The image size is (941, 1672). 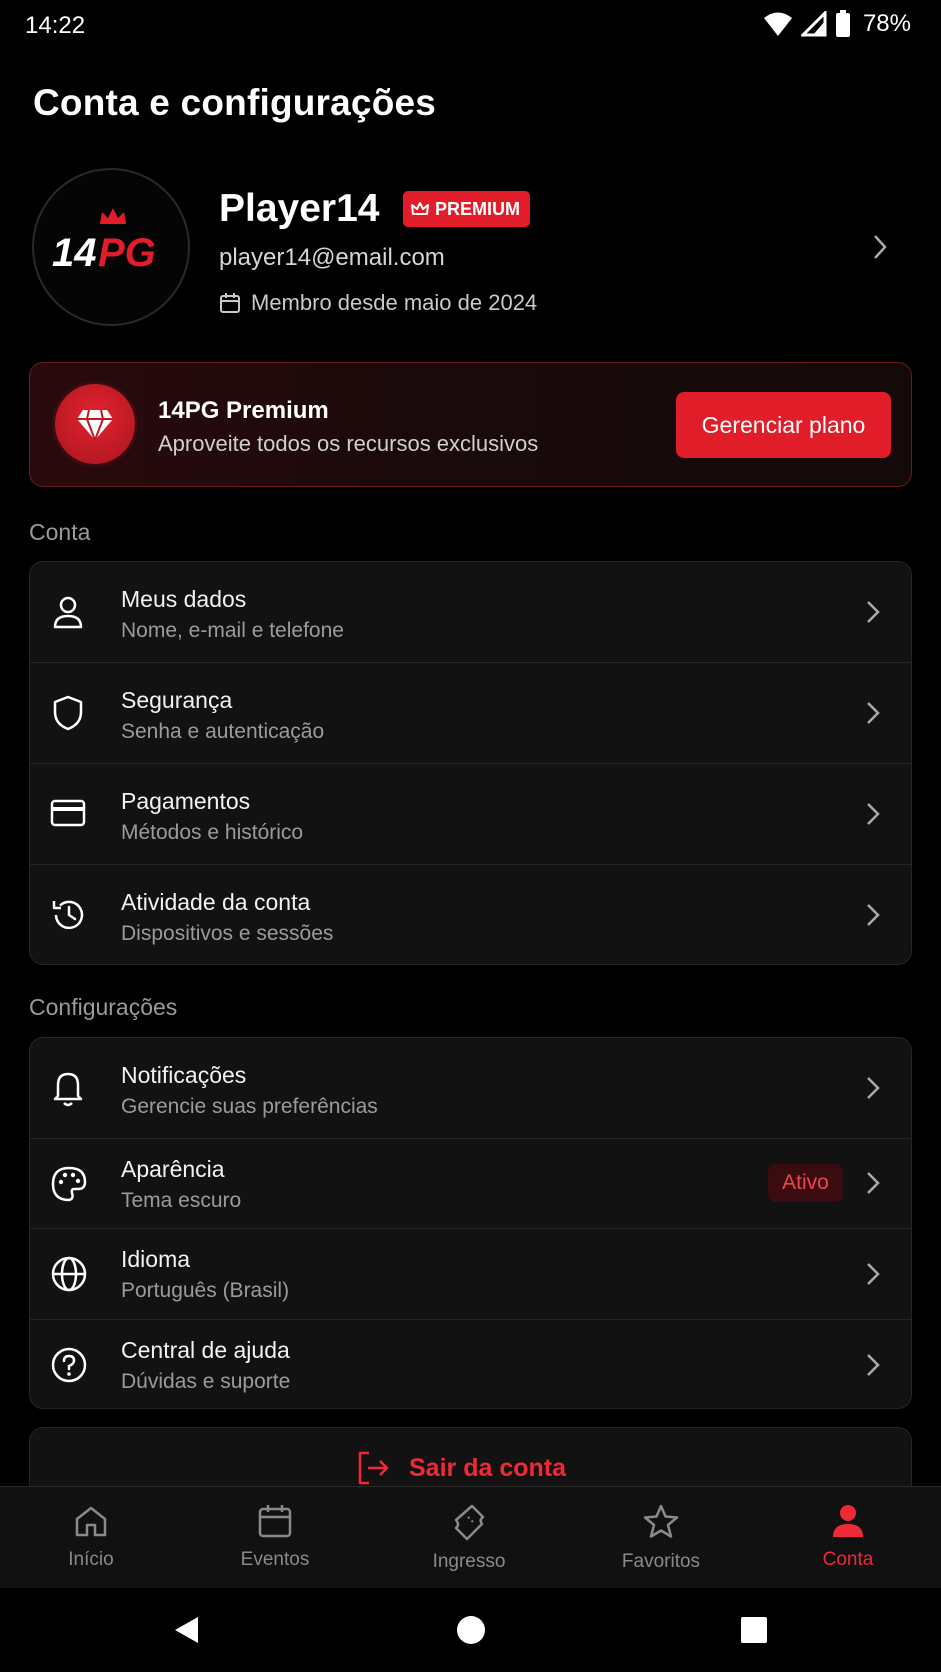 What do you see at coordinates (348, 443) in the screenshot?
I see `premium-card-subtitle: Aproveite todos os recursos exclusivos` at bounding box center [348, 443].